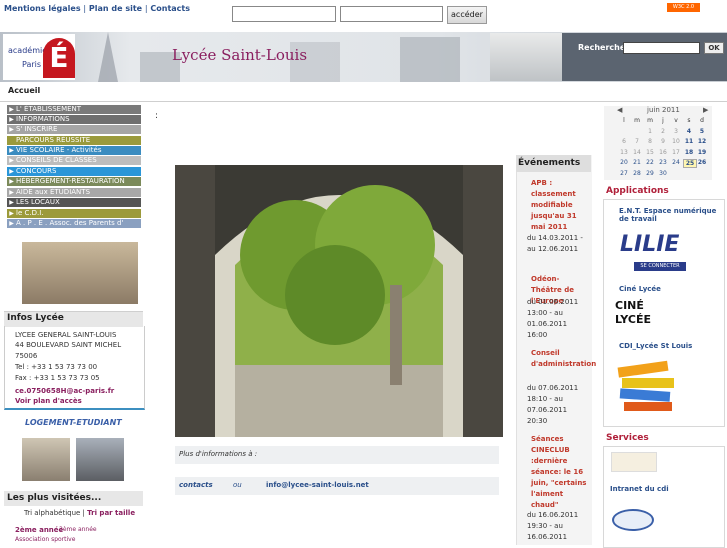  I want to click on contacts-email-link: info@lycee-saint-louis.net, so click(317, 485).